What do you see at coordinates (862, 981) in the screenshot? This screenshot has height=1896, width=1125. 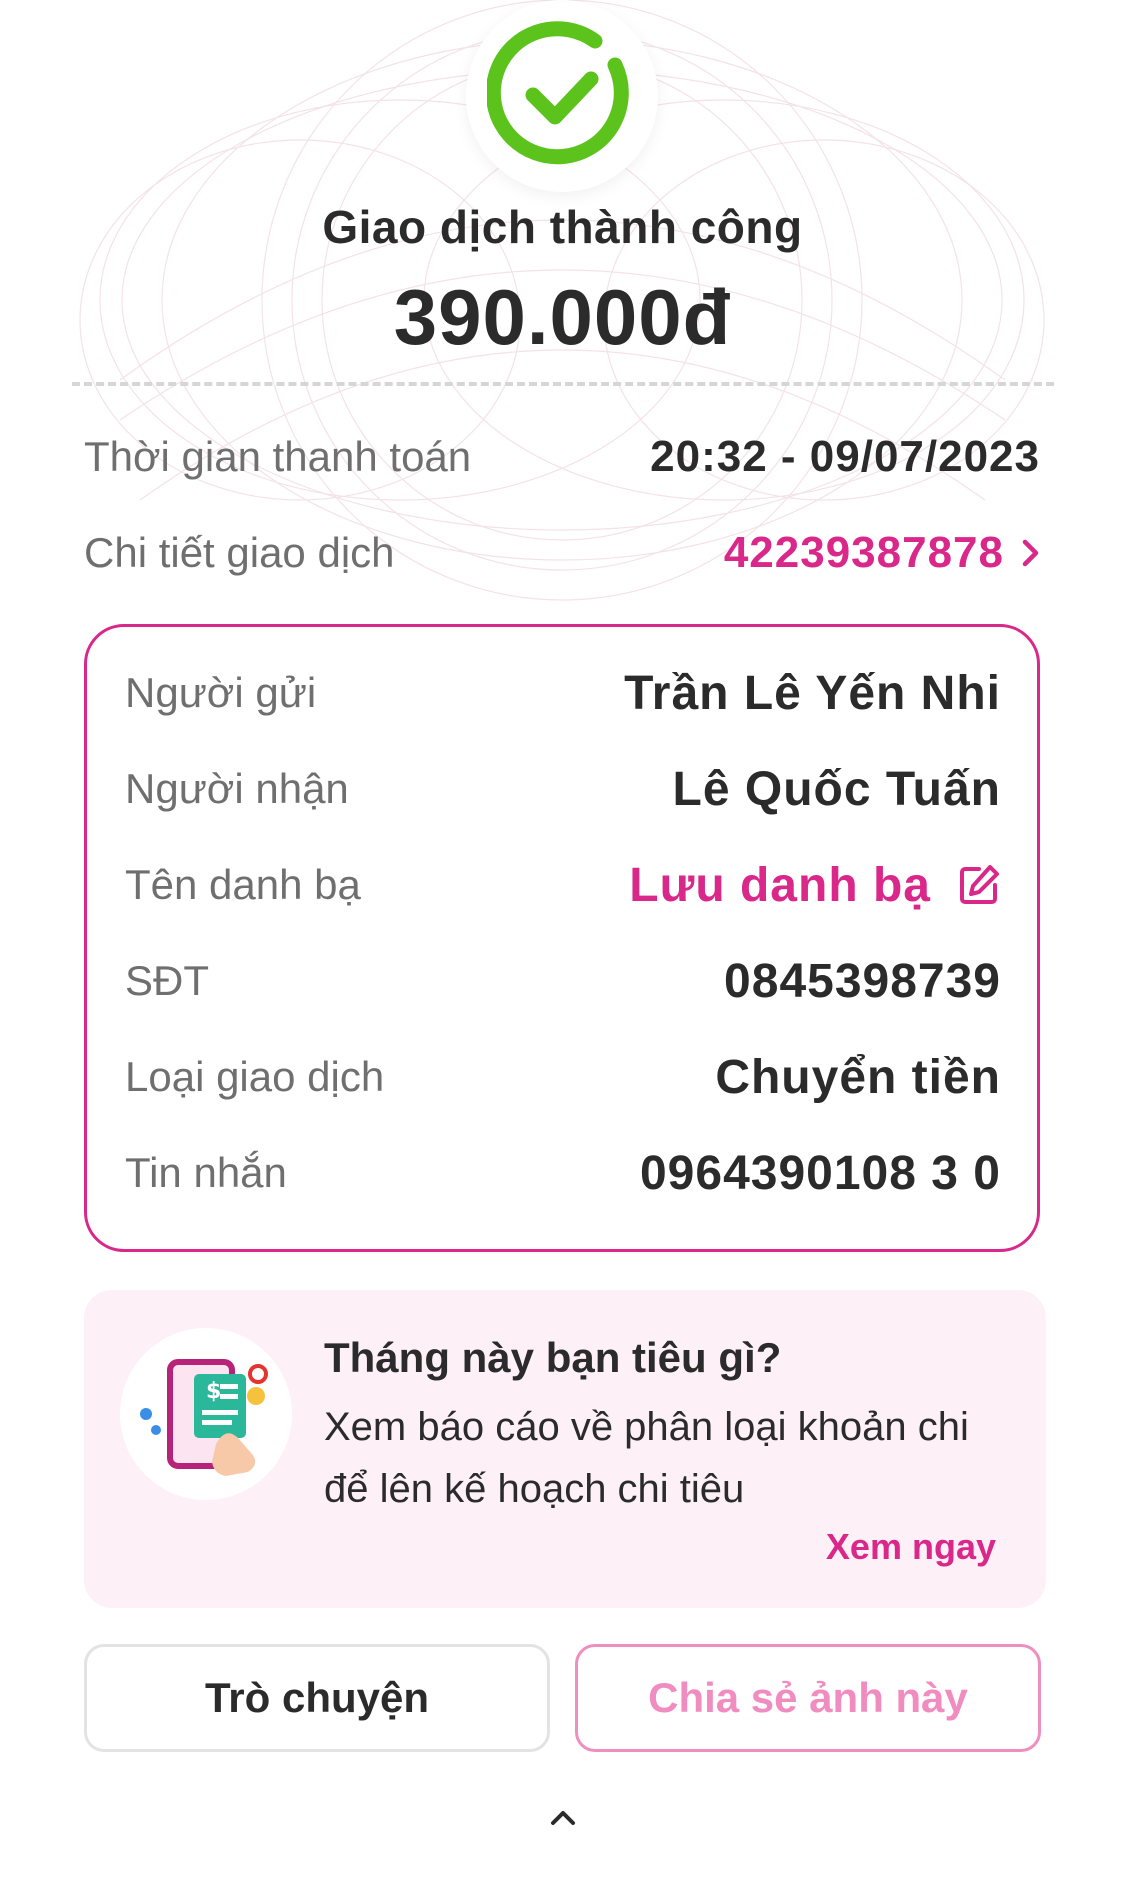 I see `phone-value: 0845398739` at bounding box center [862, 981].